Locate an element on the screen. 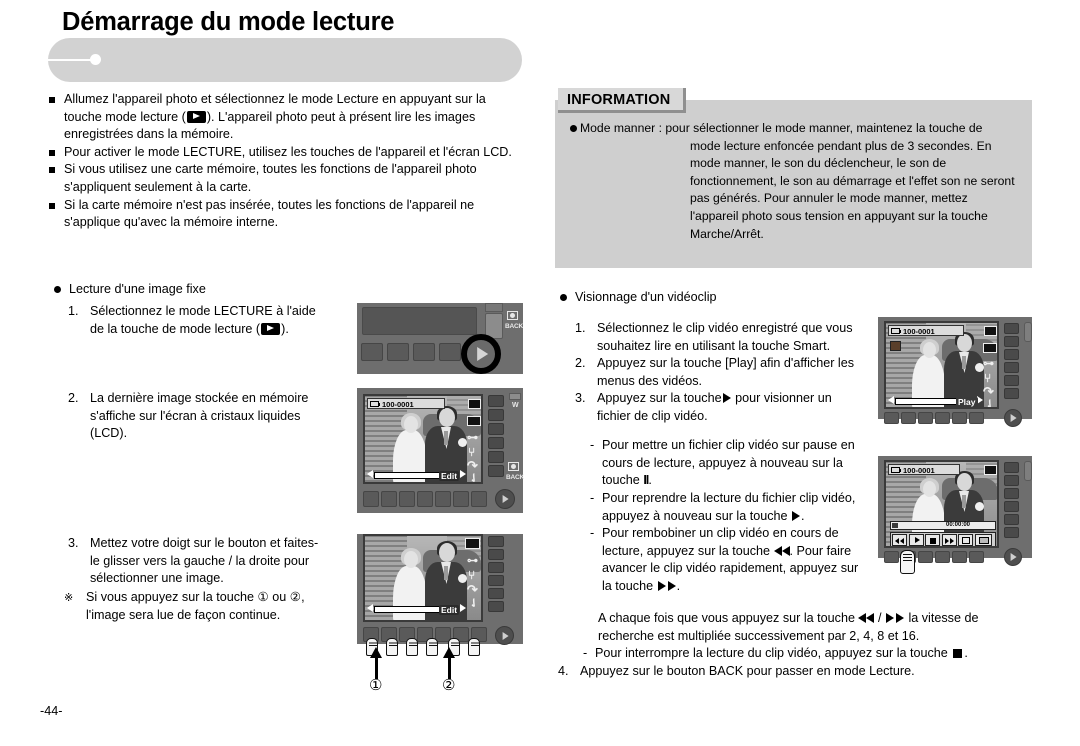  step-line: Sélectionnez le mode LECTURE à l'aide is located at coordinates (203, 311).